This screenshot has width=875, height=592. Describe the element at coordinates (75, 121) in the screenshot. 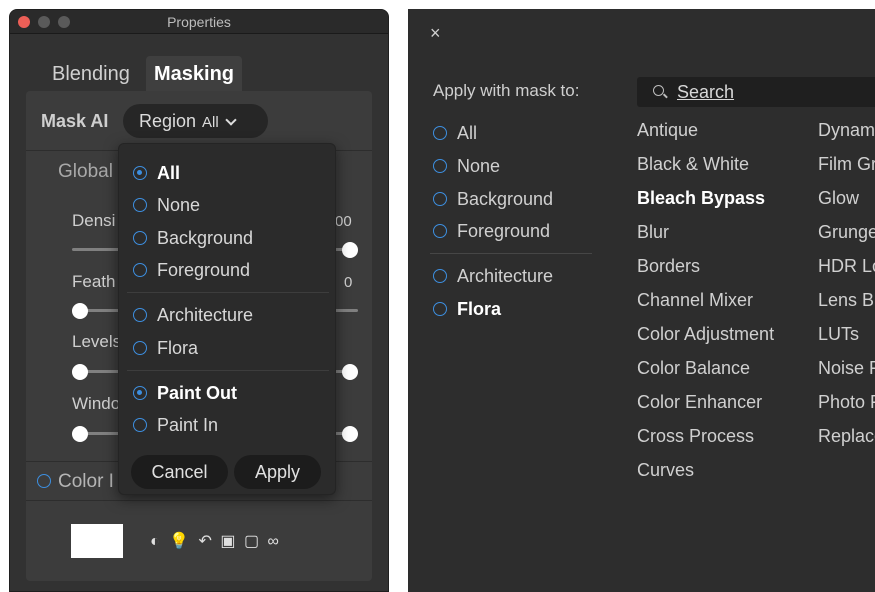

I see `mask-ai-label: Mask AI` at that location.